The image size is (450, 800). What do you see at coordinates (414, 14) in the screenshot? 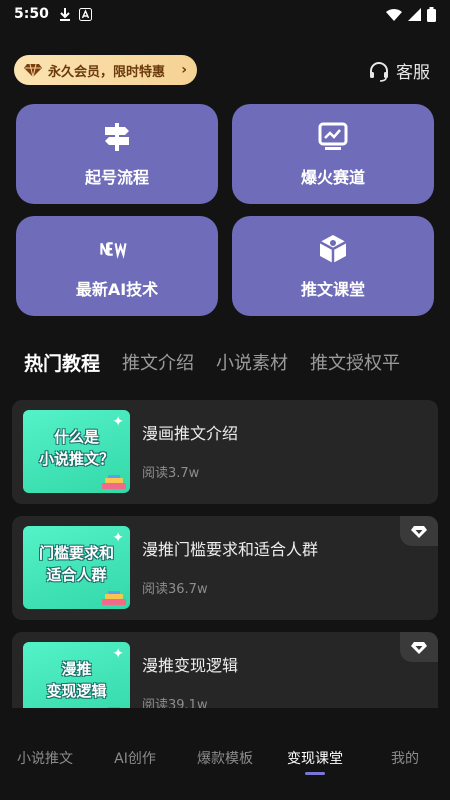
I see `signal-icon` at bounding box center [414, 14].